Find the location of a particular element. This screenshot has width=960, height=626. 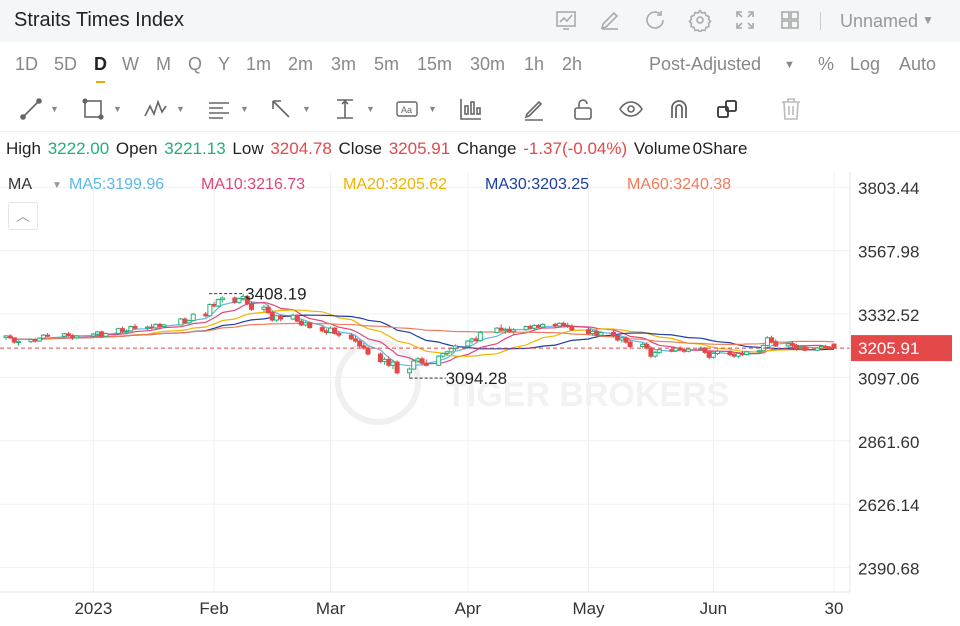

chart-icon is located at coordinates (566, 20).